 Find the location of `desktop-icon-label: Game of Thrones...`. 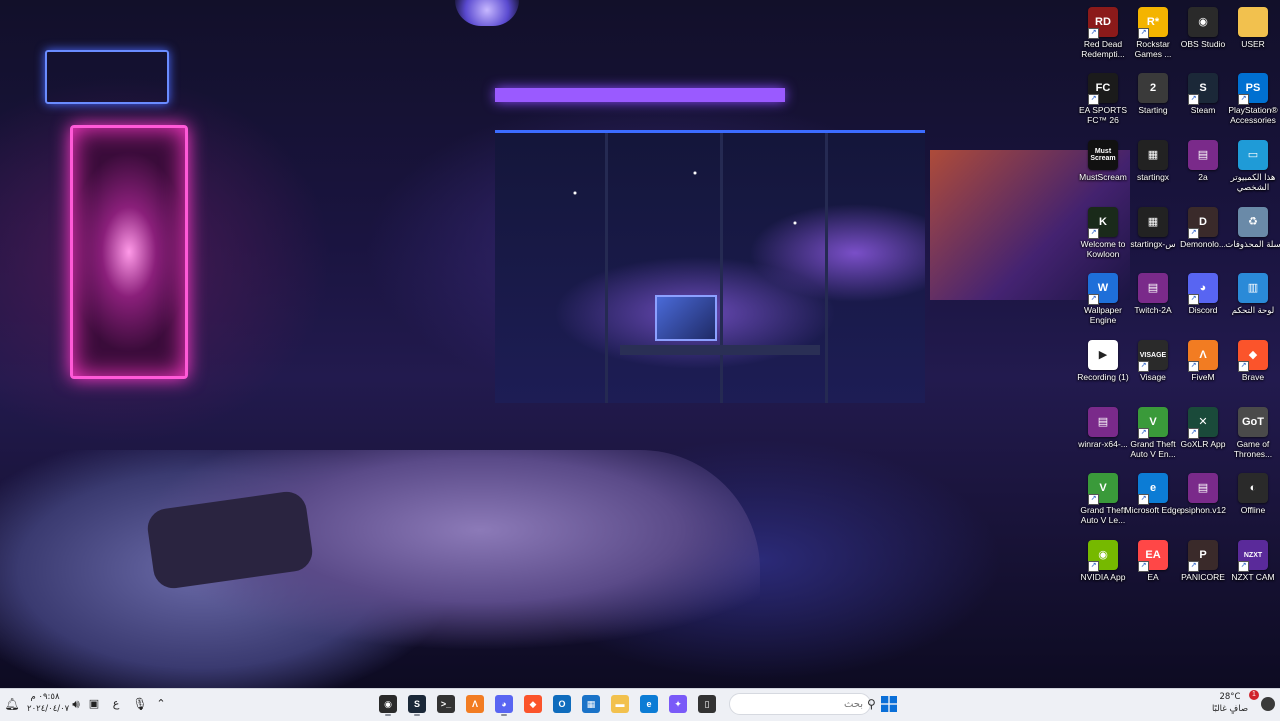

desktop-icon-label: Game of Thrones... is located at coordinates (1253, 449).